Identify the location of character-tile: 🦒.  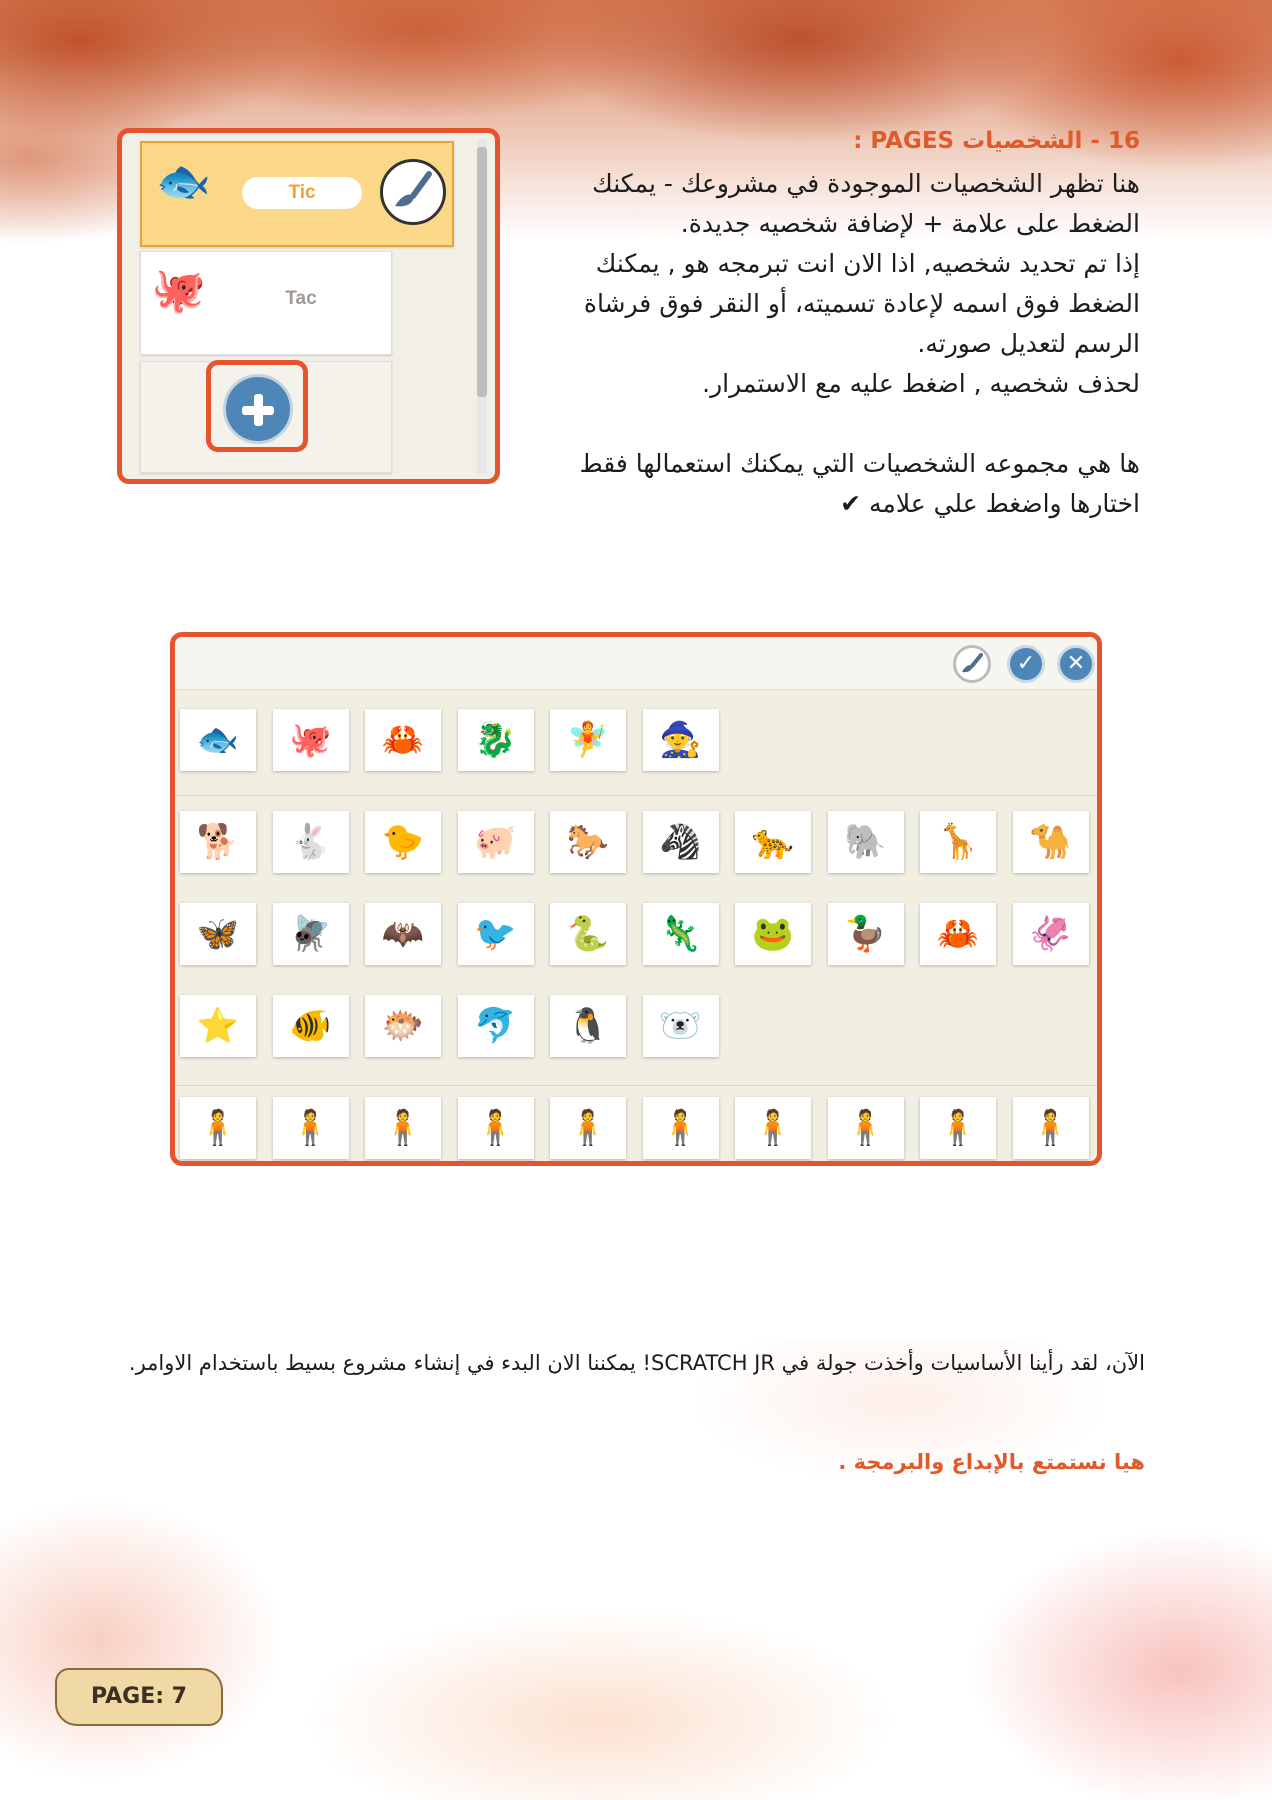
(958, 842).